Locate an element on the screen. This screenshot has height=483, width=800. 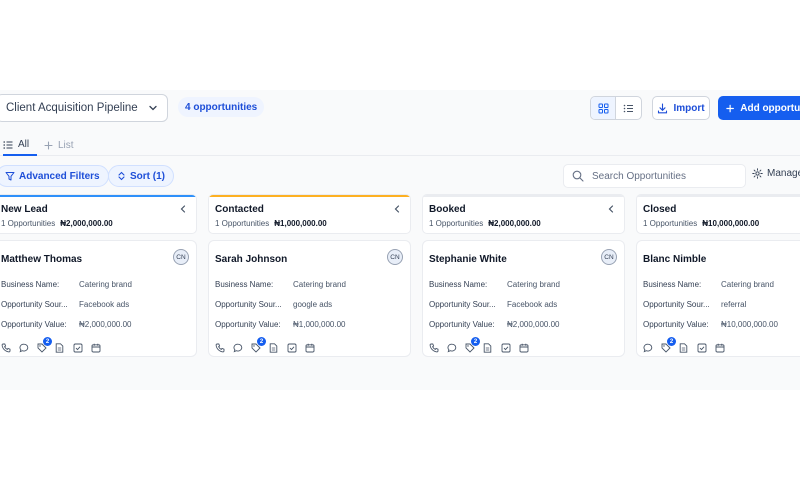
add-opportunity-button: Add opportunity is located at coordinates (759, 108).